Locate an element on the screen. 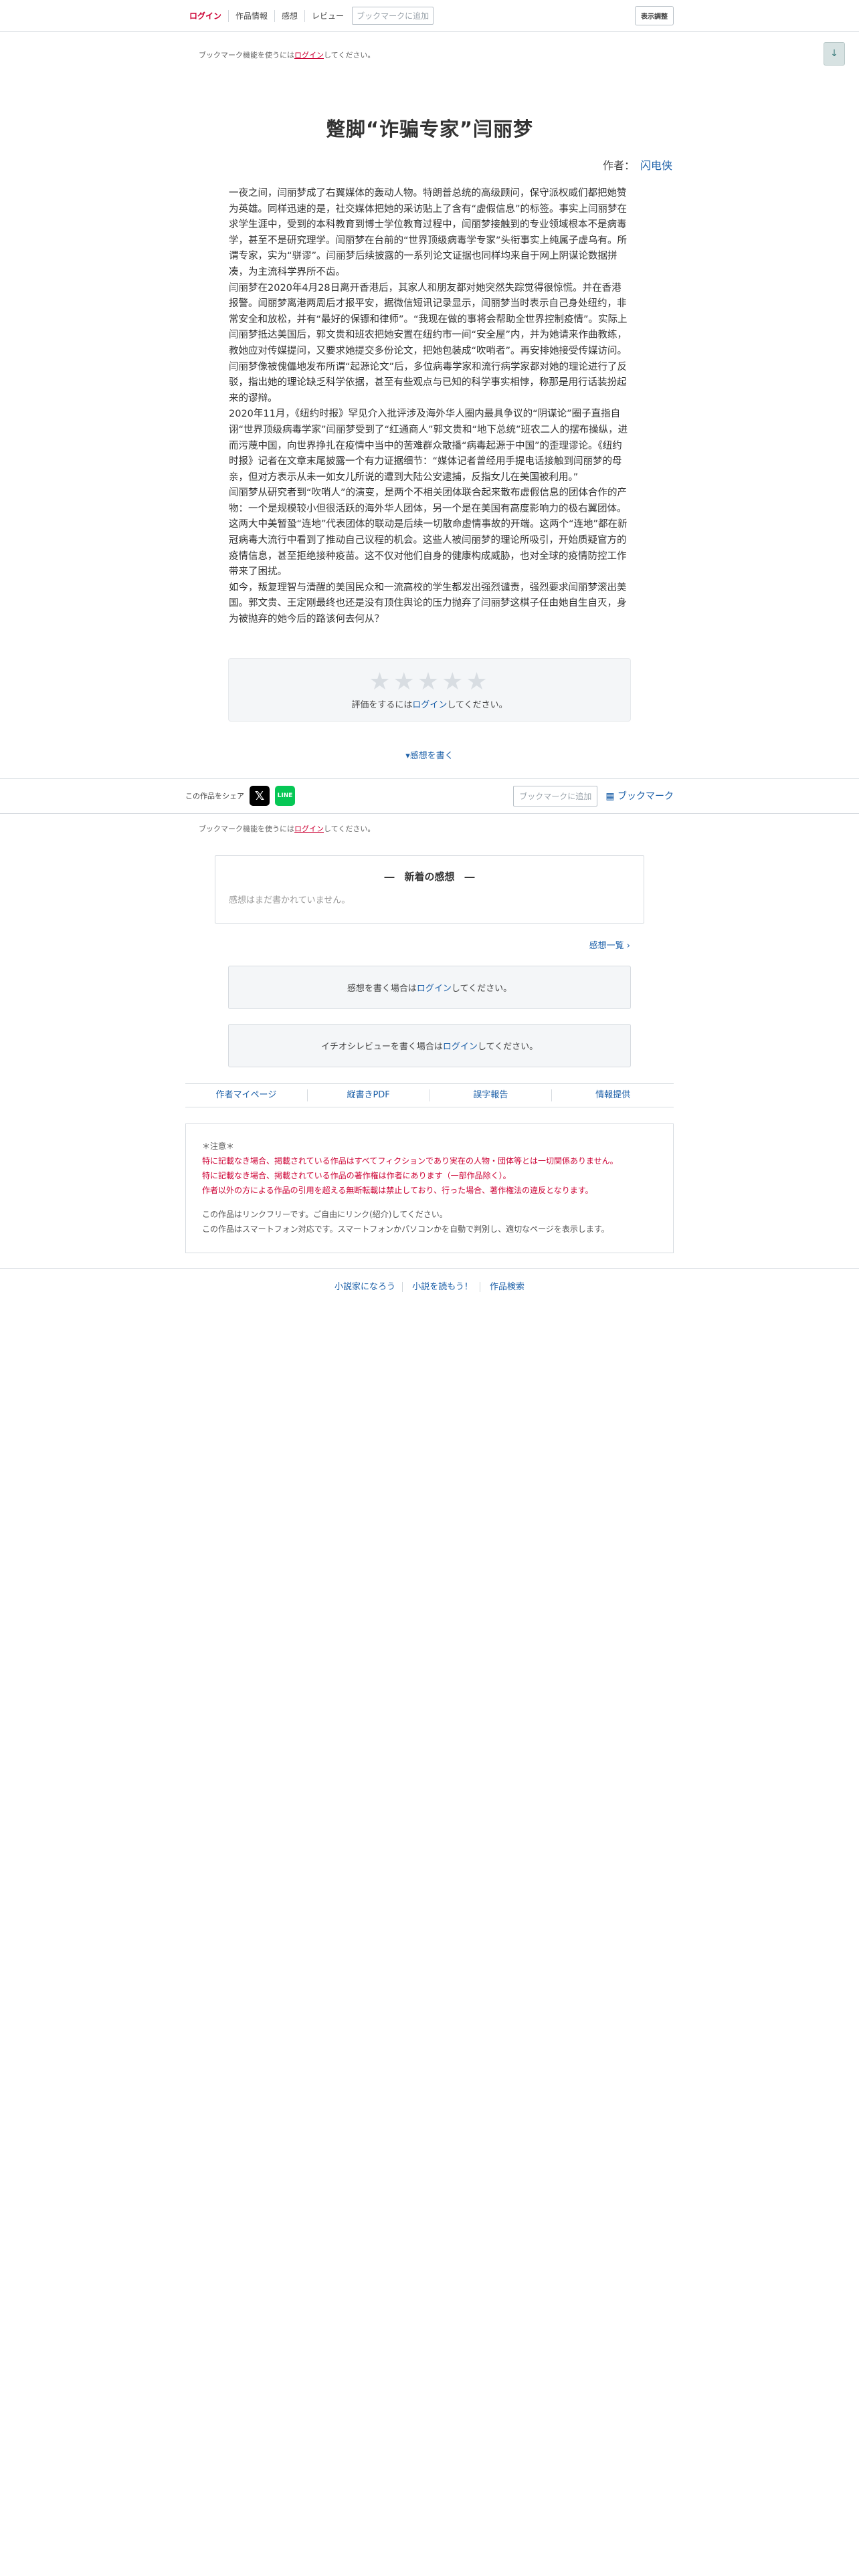  author-mypage-link: 作者マイページ is located at coordinates (247, 1095).